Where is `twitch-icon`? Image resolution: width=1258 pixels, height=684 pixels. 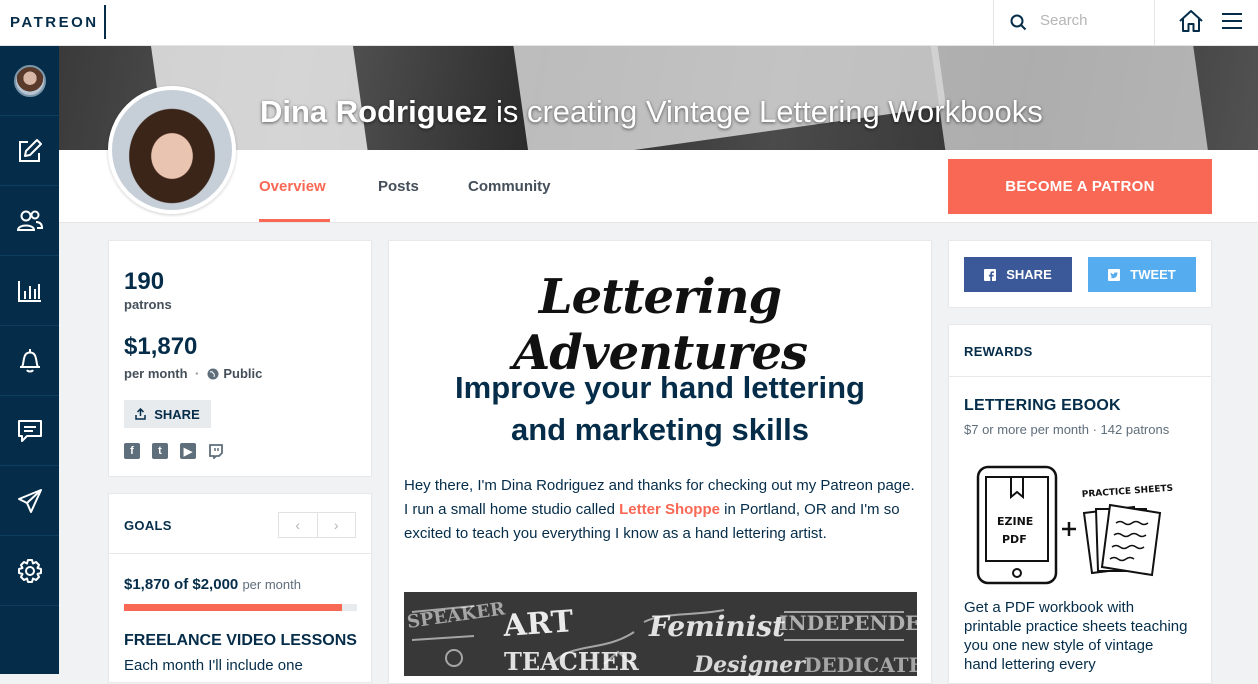 twitch-icon is located at coordinates (216, 451).